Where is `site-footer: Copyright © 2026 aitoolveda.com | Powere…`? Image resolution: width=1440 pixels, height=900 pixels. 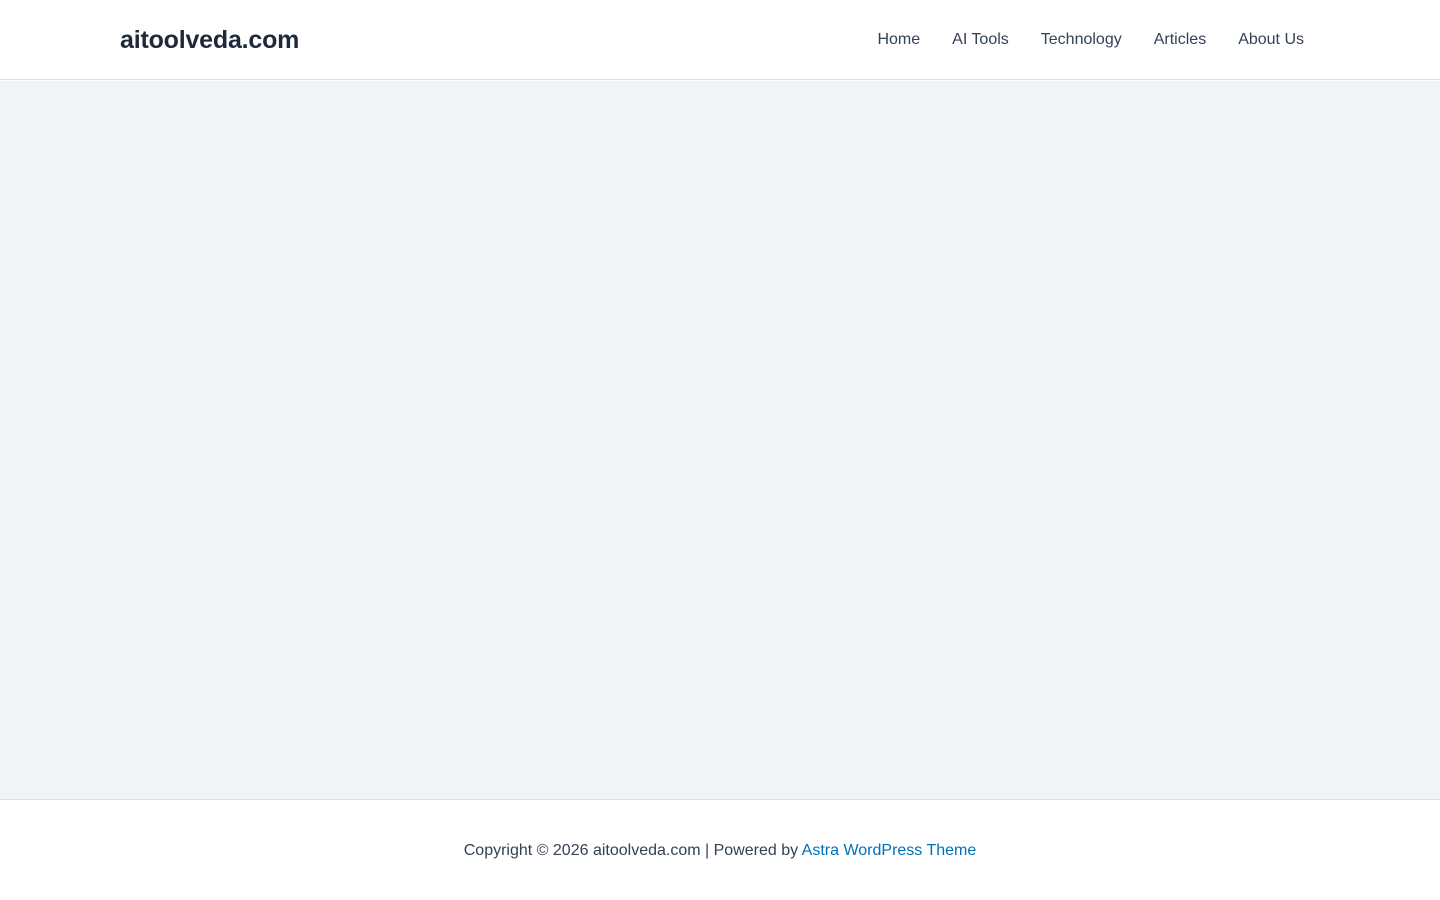 site-footer: Copyright © 2026 aitoolveda.com | Powere… is located at coordinates (720, 849).